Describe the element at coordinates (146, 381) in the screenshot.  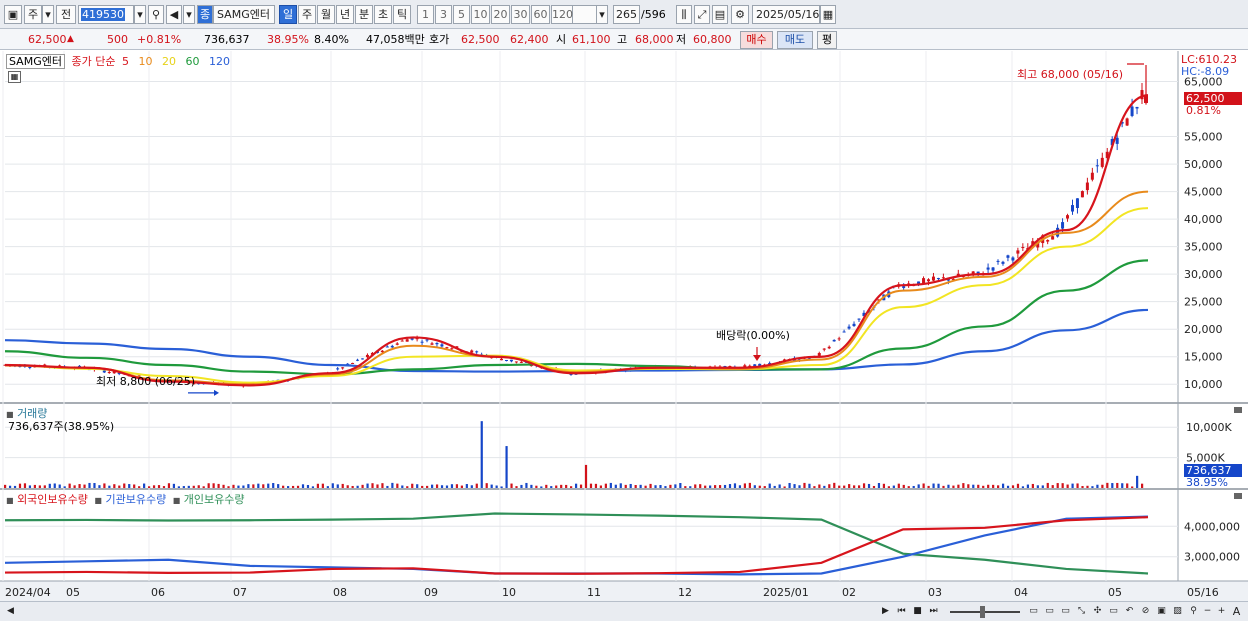
I see `low-annotation: 최저 8,800 (06/25)` at that location.